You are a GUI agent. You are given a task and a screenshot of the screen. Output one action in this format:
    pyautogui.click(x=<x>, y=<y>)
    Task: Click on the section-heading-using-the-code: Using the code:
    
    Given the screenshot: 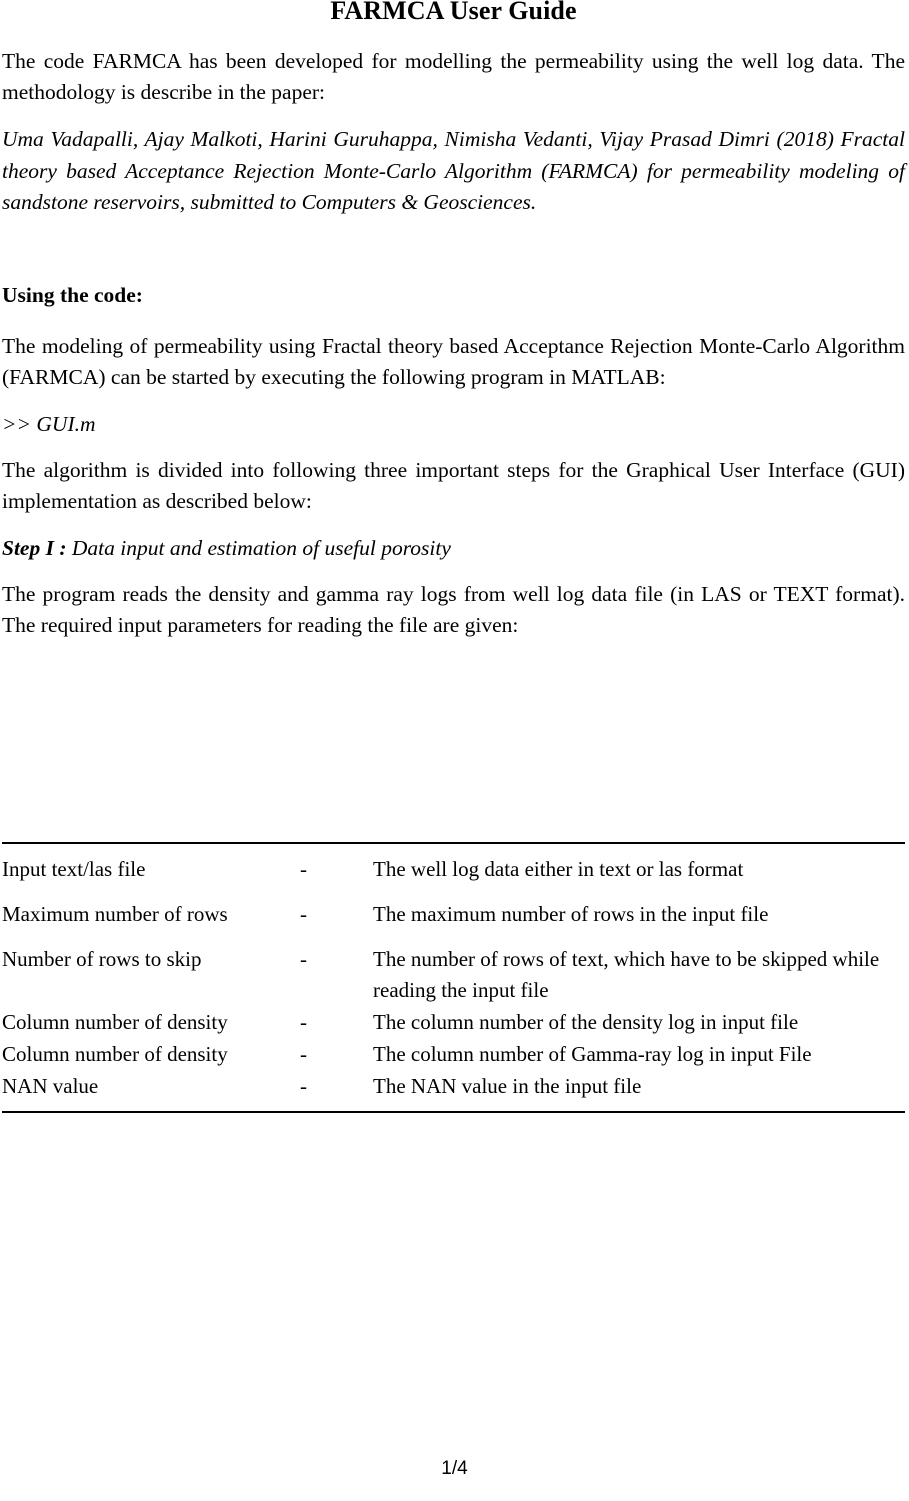 What is the action you would take?
    pyautogui.click(x=72, y=294)
    